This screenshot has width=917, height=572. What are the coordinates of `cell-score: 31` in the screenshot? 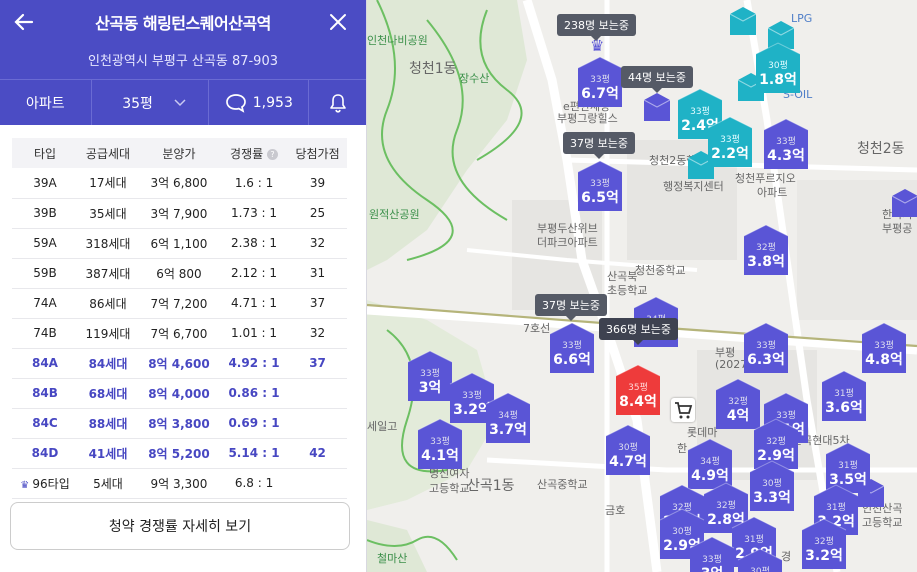 It's located at (317, 273).